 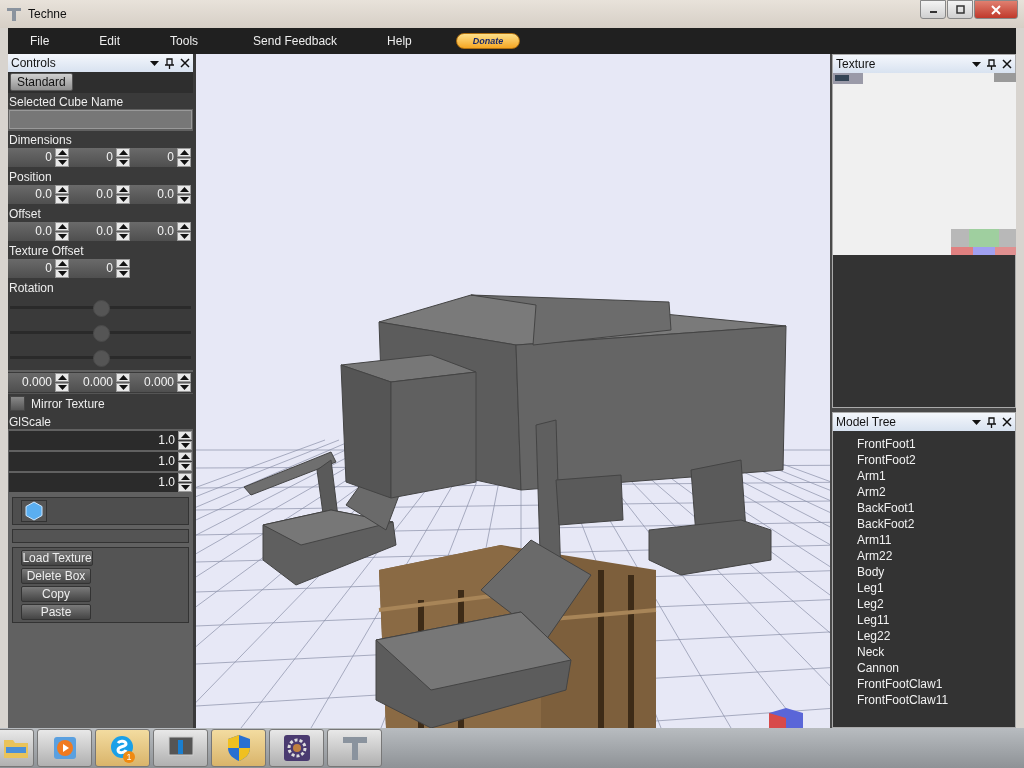 I want to click on tree-item: Body, so click(x=936, y=572).